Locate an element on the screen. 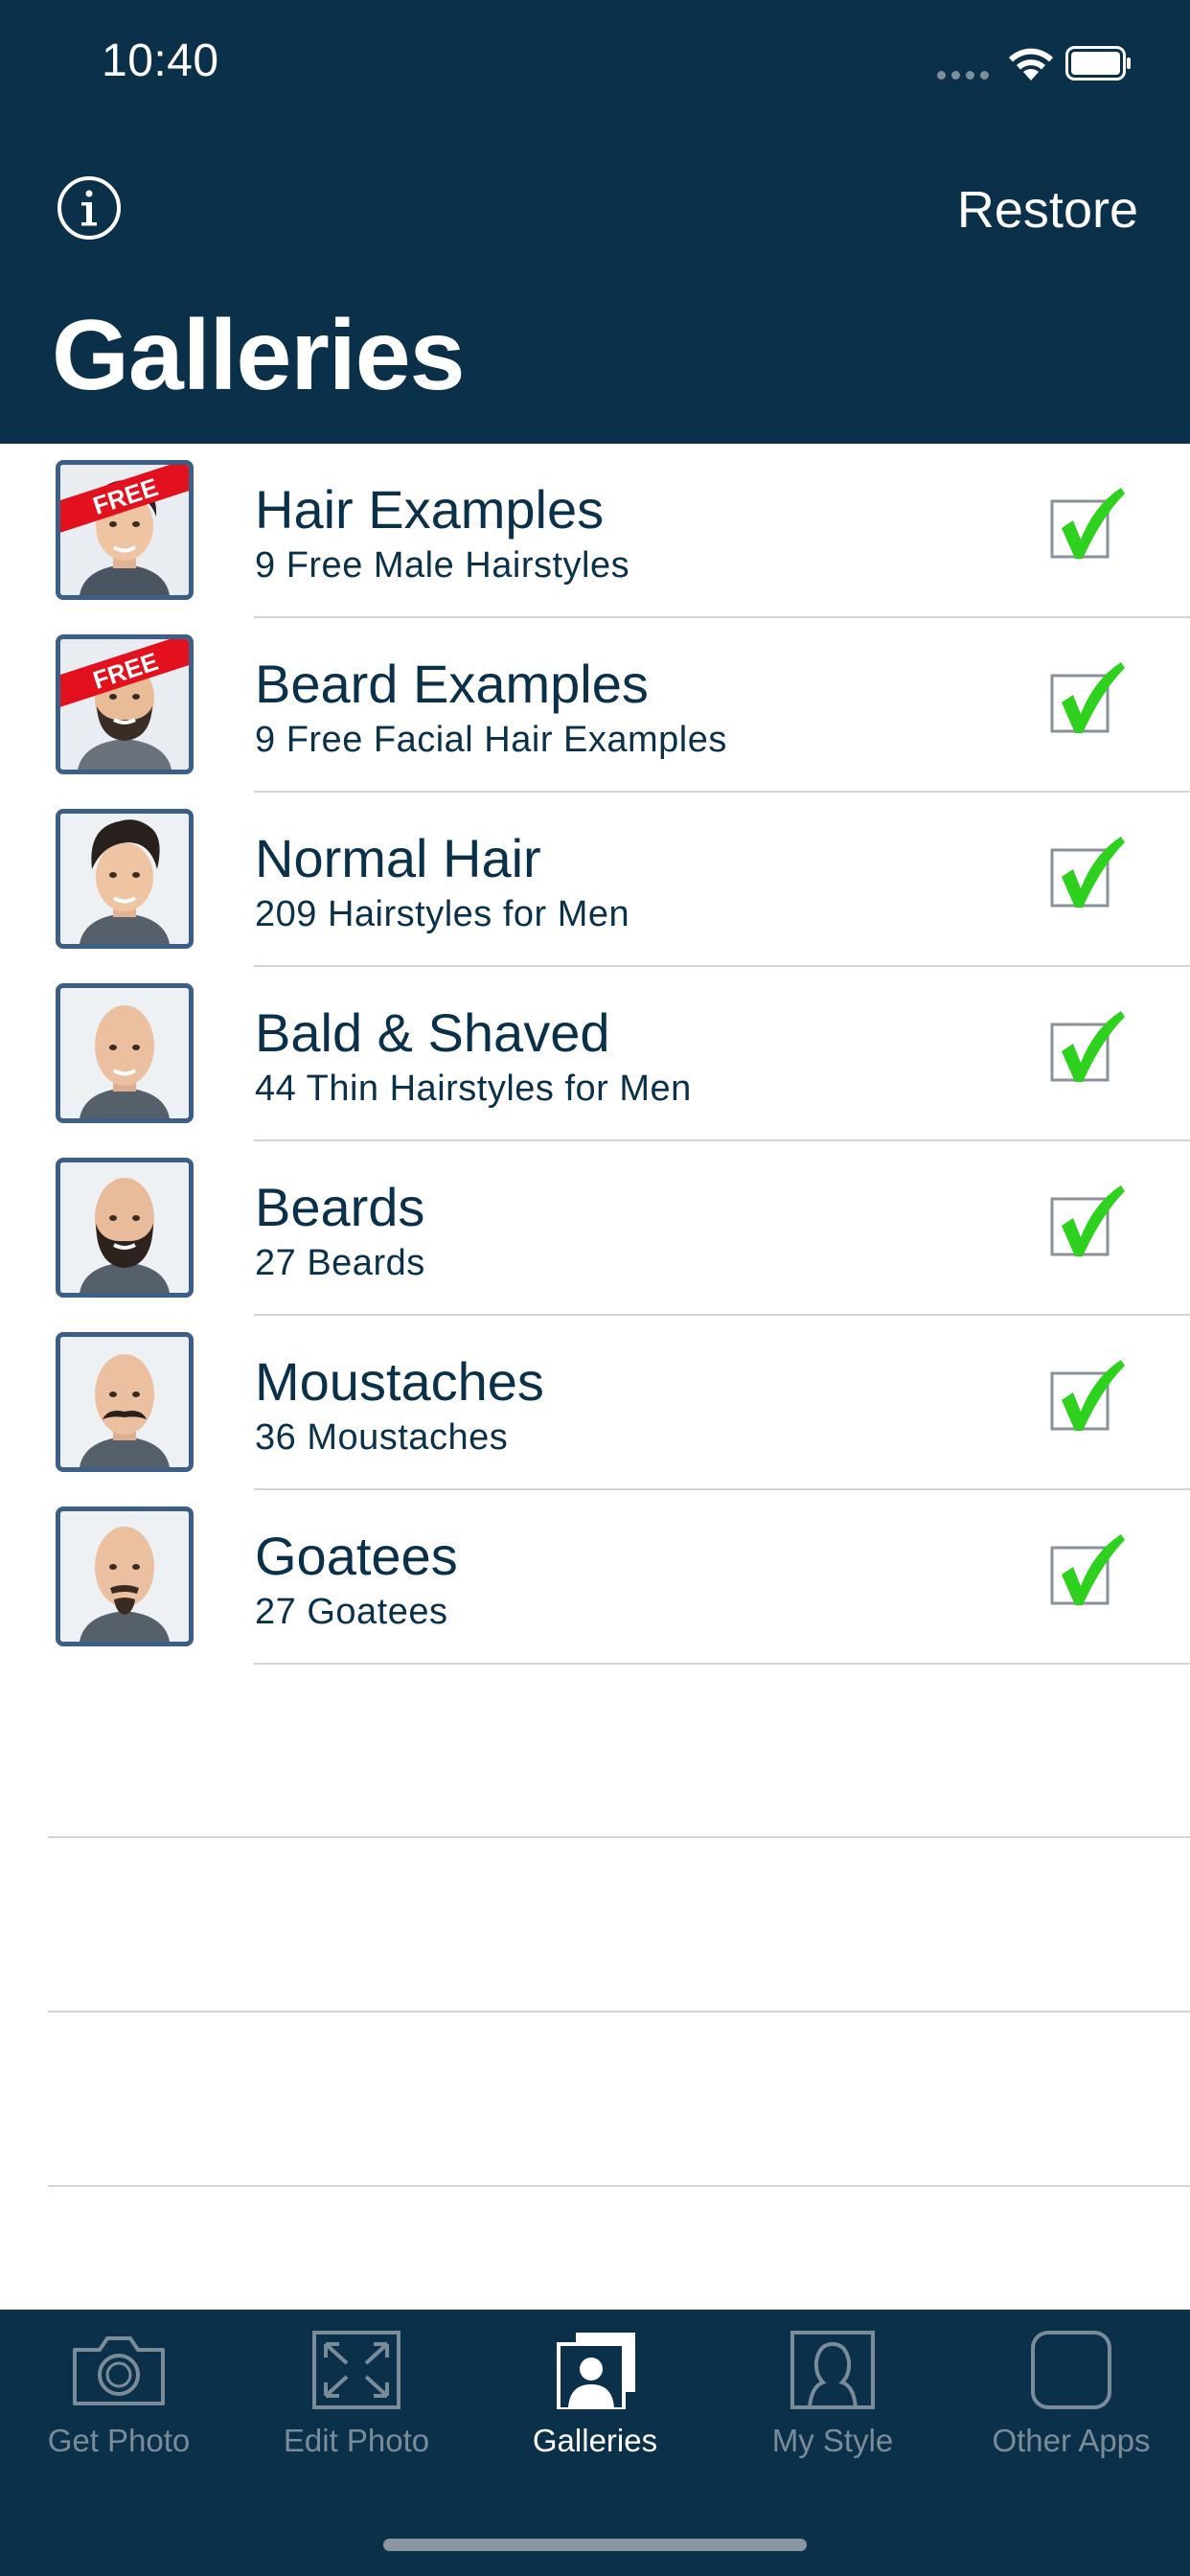 The height and width of the screenshot is (2576, 1190). home-indicator is located at coordinates (595, 2545).